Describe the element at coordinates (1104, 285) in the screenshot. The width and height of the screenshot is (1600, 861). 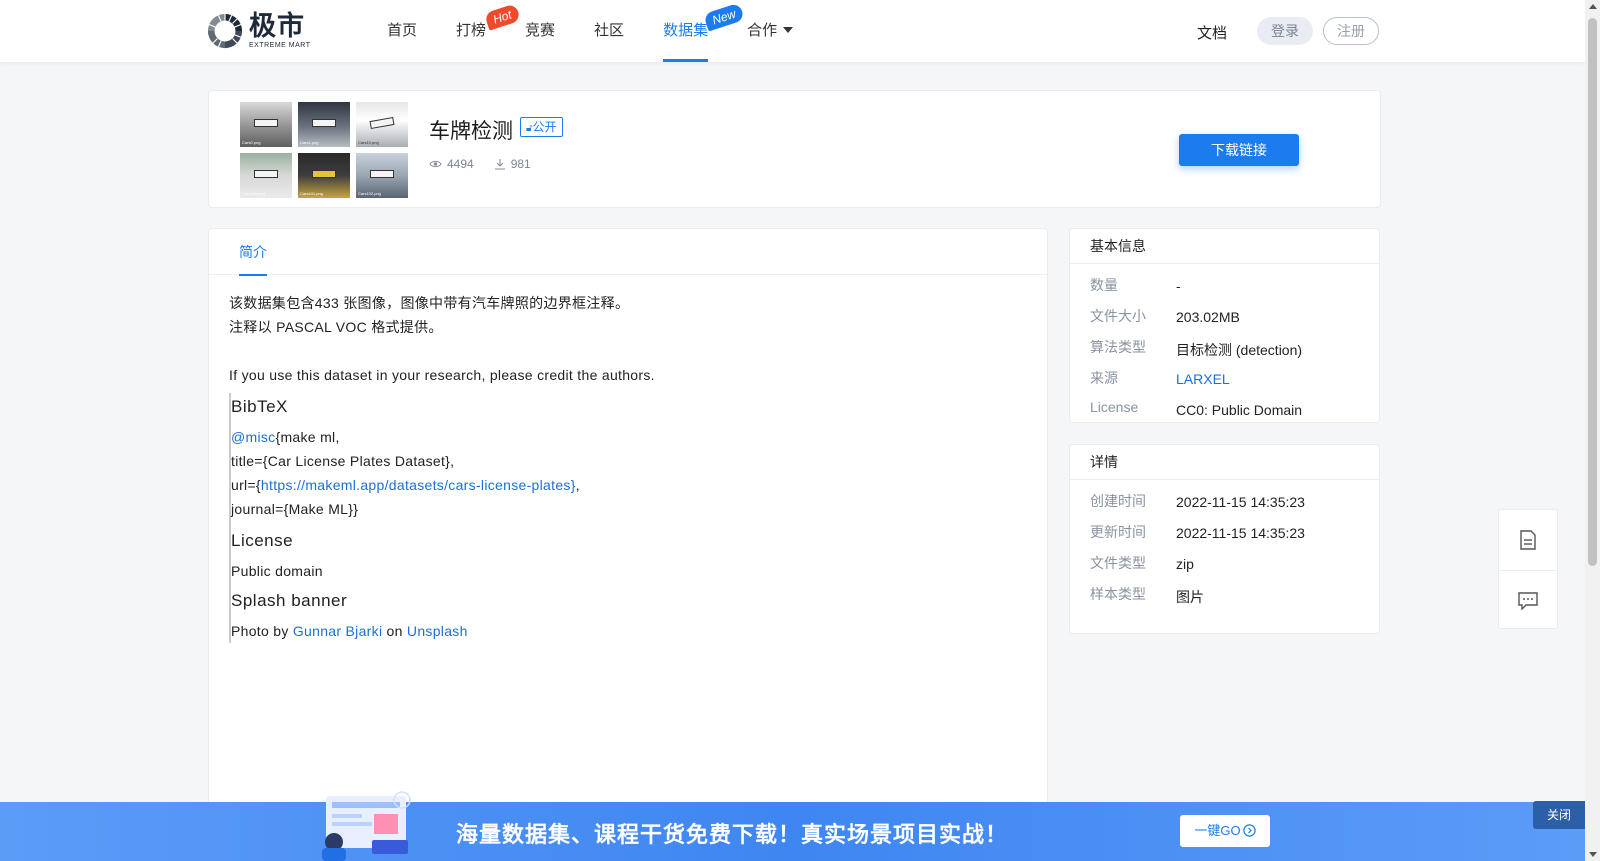
I see `info-key: 数量` at that location.